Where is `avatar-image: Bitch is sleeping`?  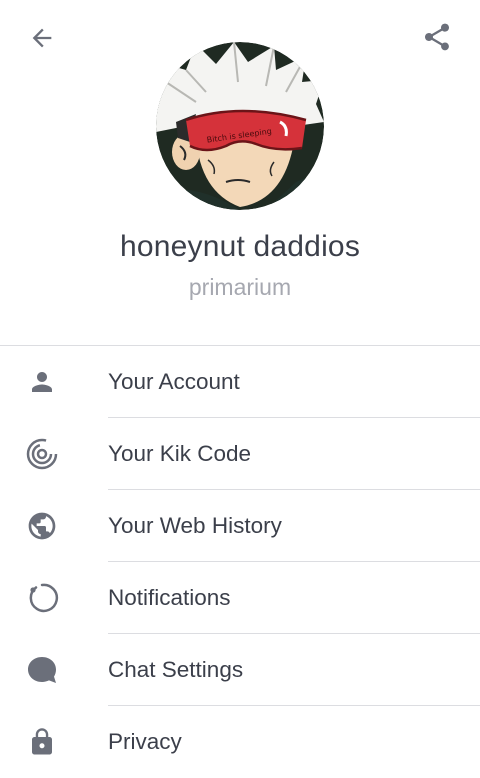 avatar-image: Bitch is sleeping is located at coordinates (240, 126).